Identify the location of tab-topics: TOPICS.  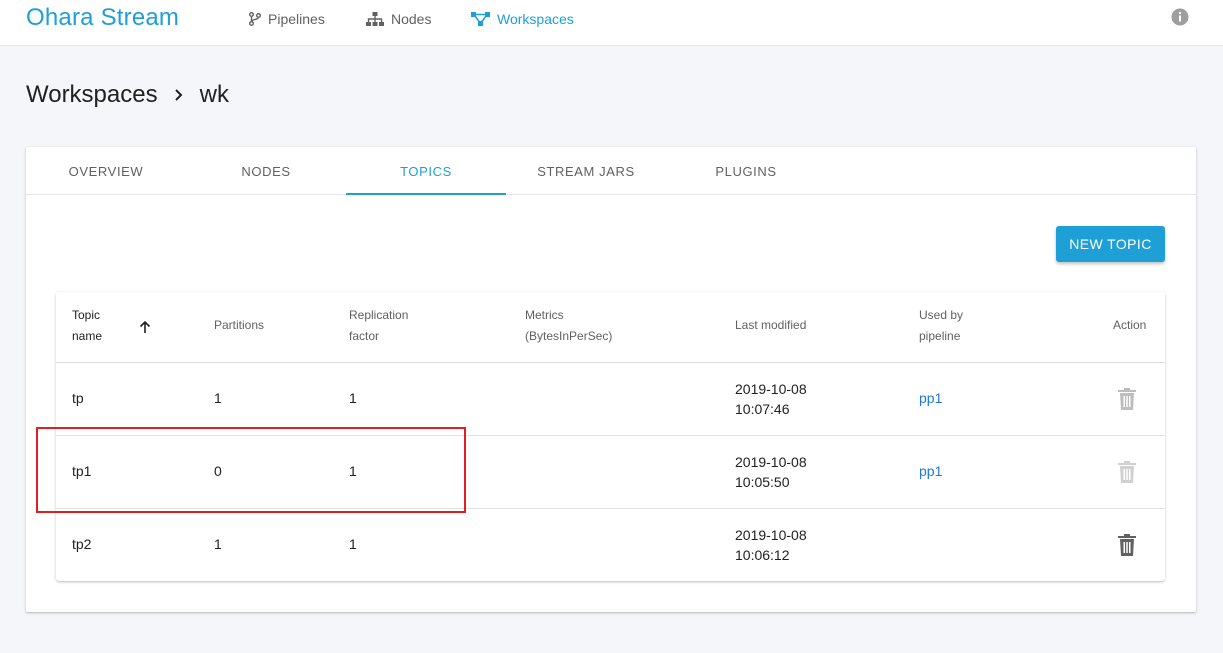
(426, 171).